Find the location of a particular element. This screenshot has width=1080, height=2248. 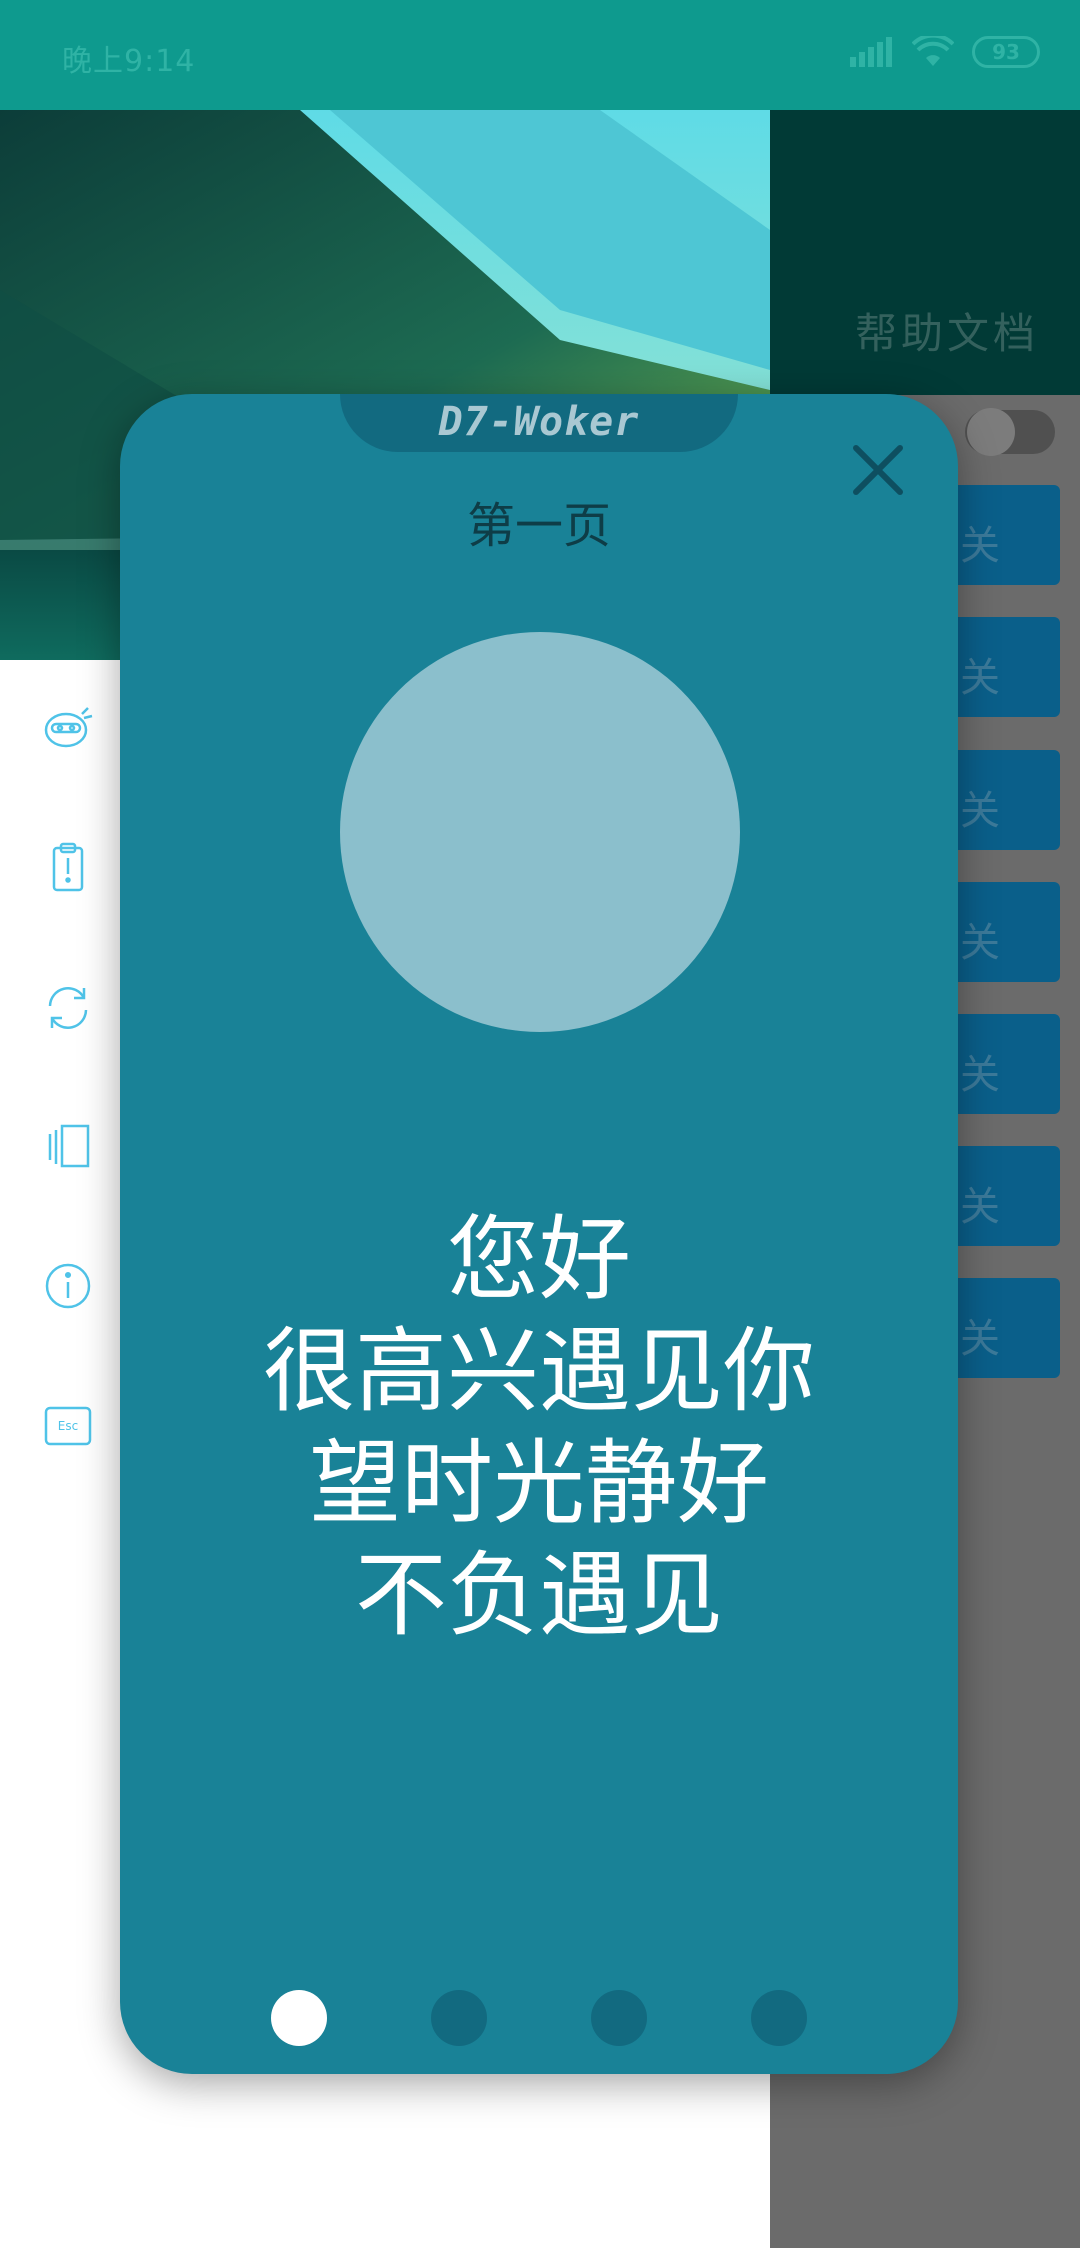

svg-text: Esc is located at coordinates (68, 1426).